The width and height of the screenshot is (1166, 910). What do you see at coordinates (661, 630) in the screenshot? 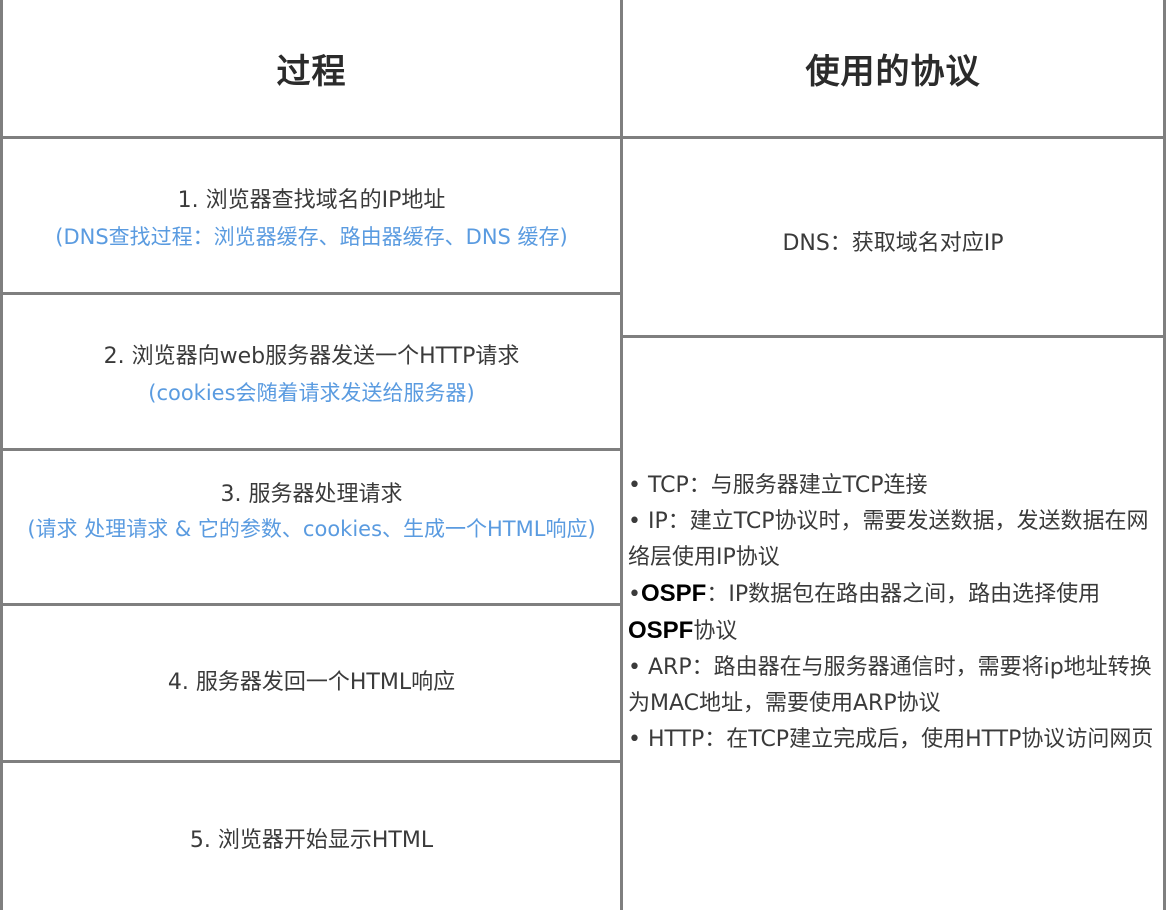
I see `protocol-name-inline: OSPF` at bounding box center [661, 630].